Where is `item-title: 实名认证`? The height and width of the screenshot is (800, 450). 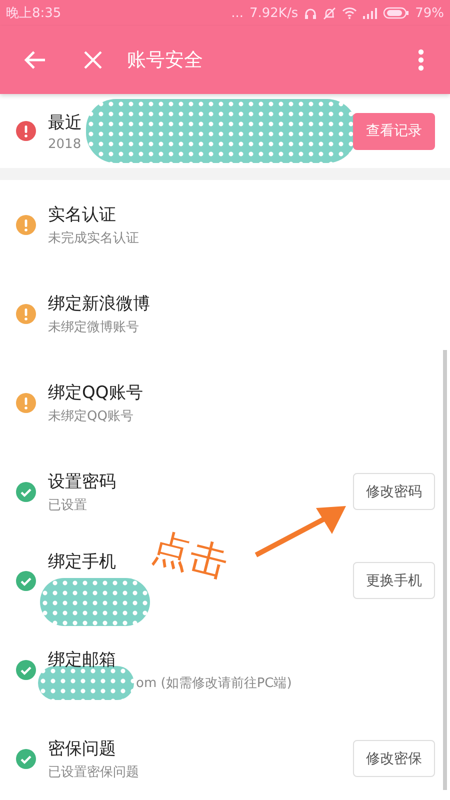
item-title: 实名认证 is located at coordinates (82, 215).